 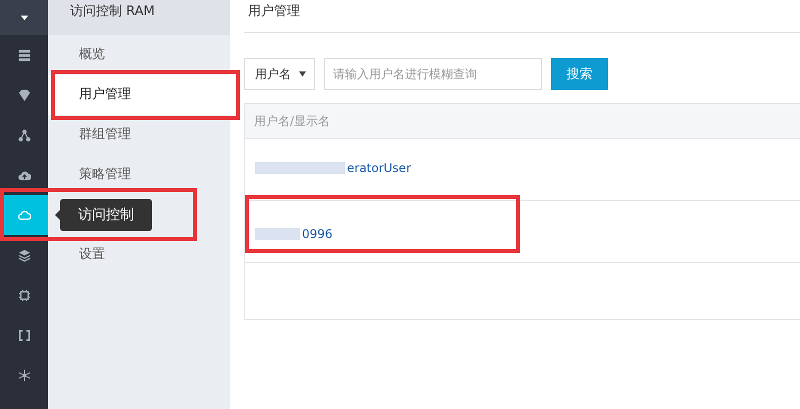 I want to click on field-select: 用户名, so click(x=279, y=74).